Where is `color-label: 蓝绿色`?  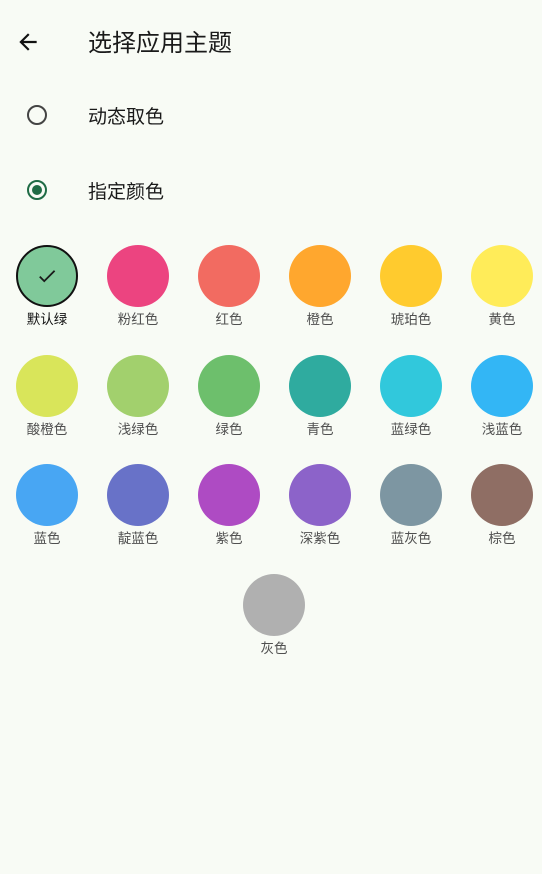
color-label: 蓝绿色 is located at coordinates (411, 430).